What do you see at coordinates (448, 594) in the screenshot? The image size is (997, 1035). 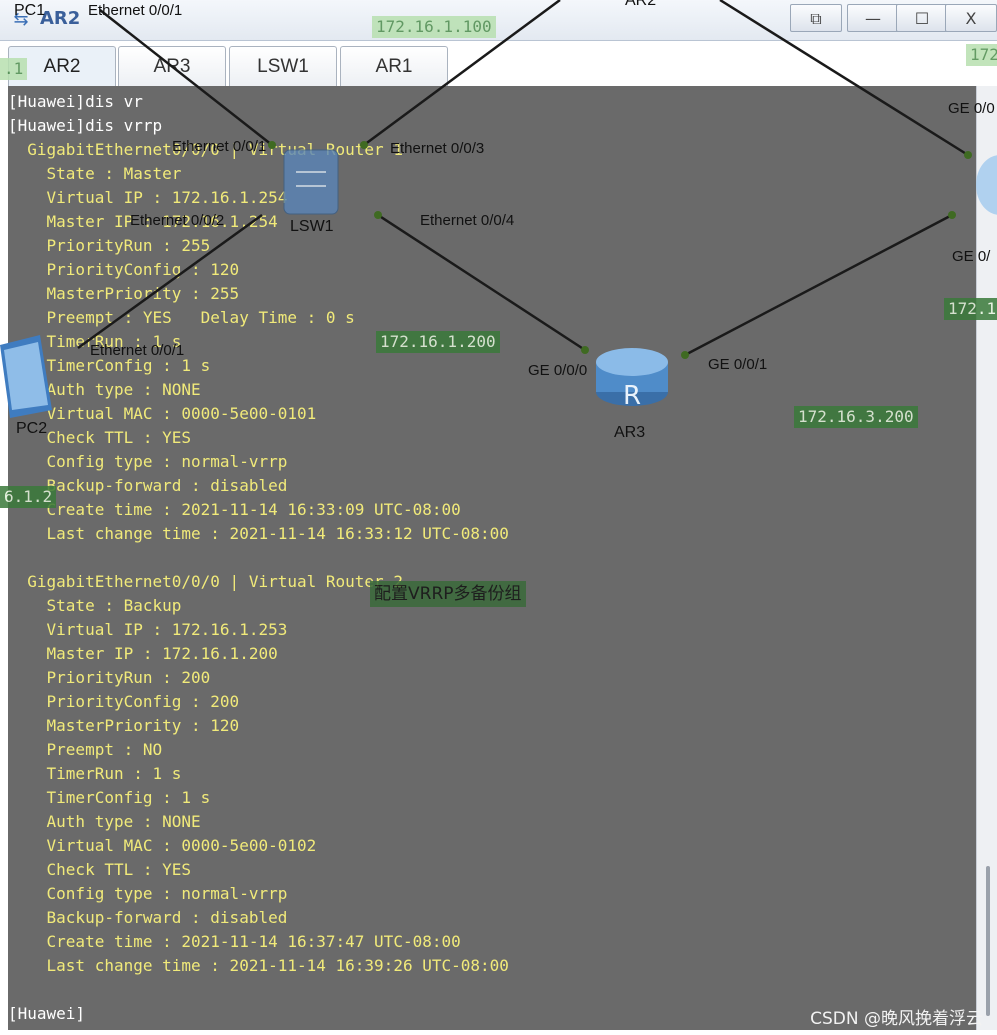 I see `topology-caption: 配置VRRP多备份组` at bounding box center [448, 594].